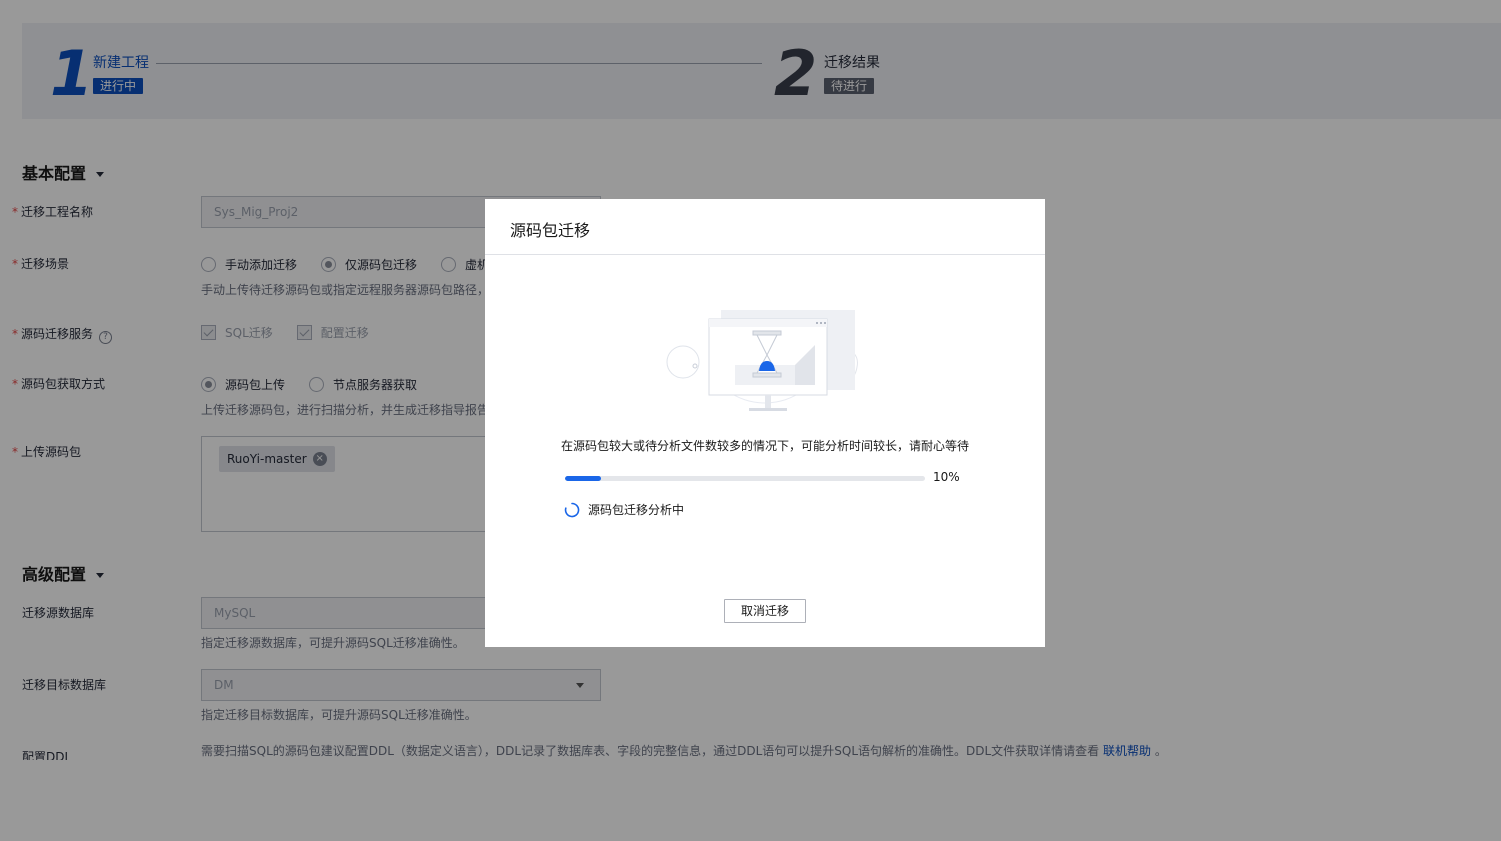 The image size is (1501, 841). I want to click on status-row: 源码包迁移分析中, so click(624, 509).